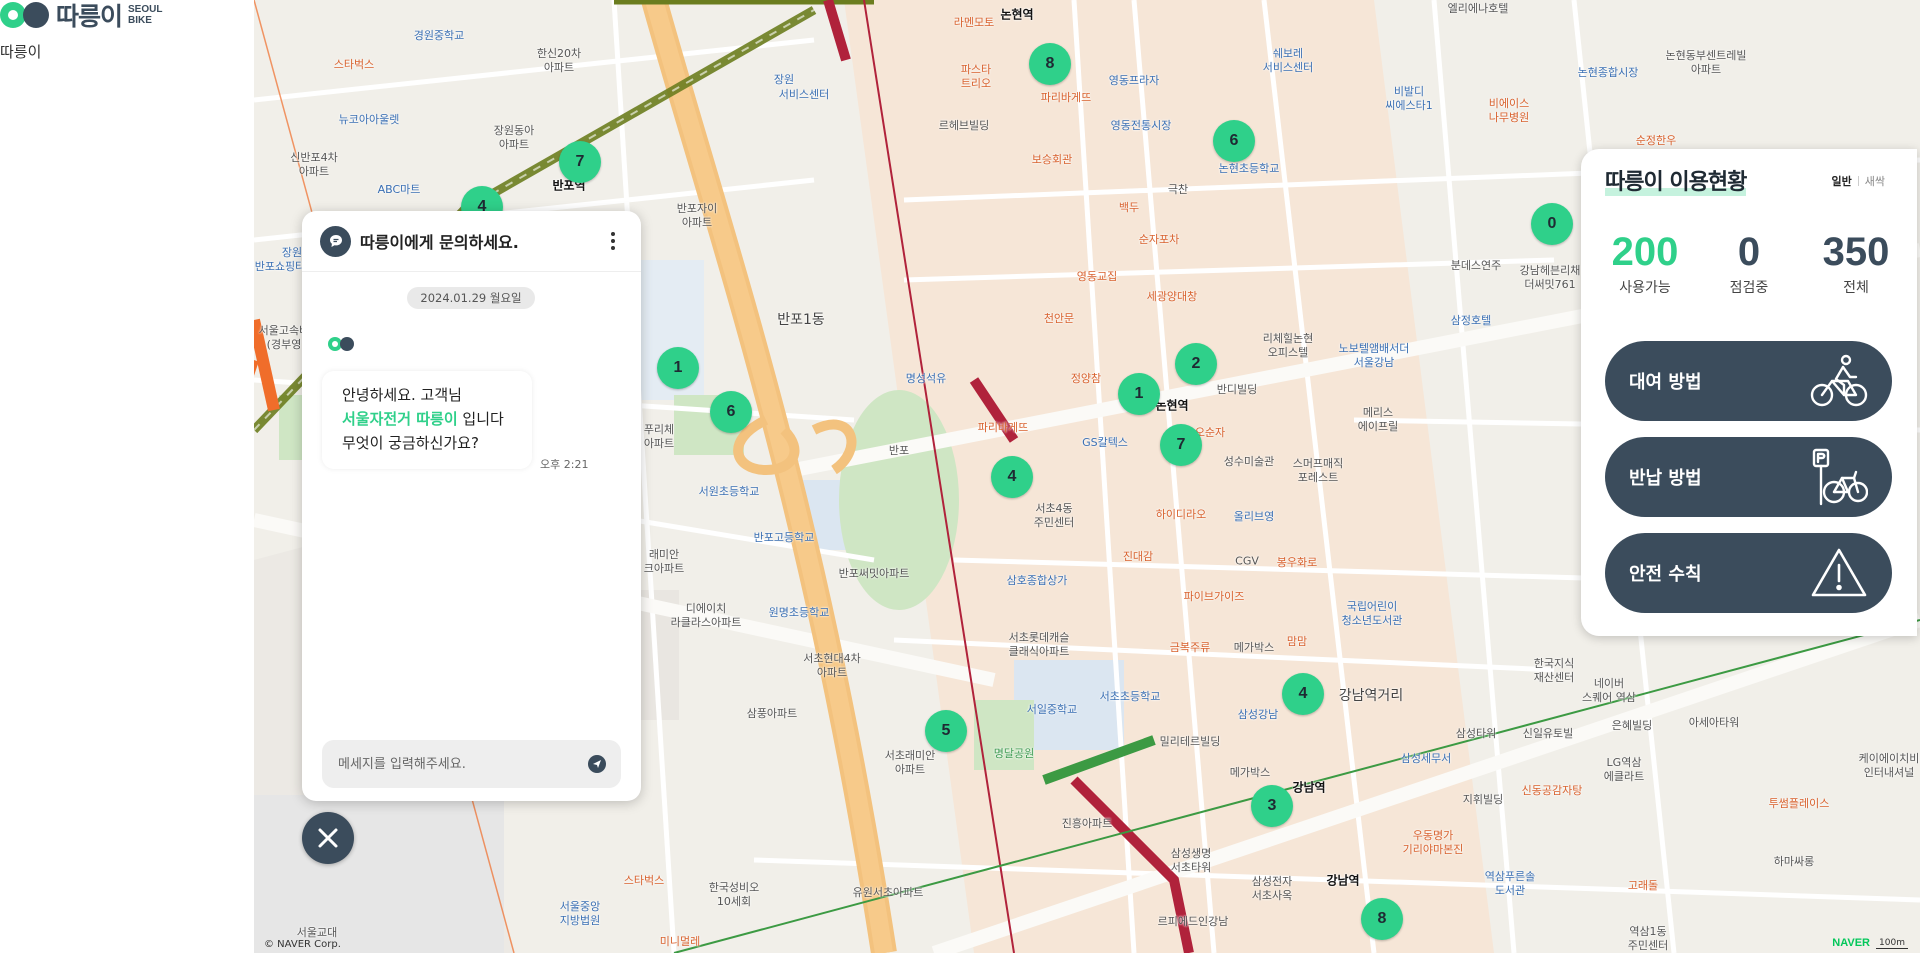 This screenshot has height=953, width=1920. Describe the element at coordinates (21, 52) in the screenshot. I see `sidebar-title: 따릉이` at that location.